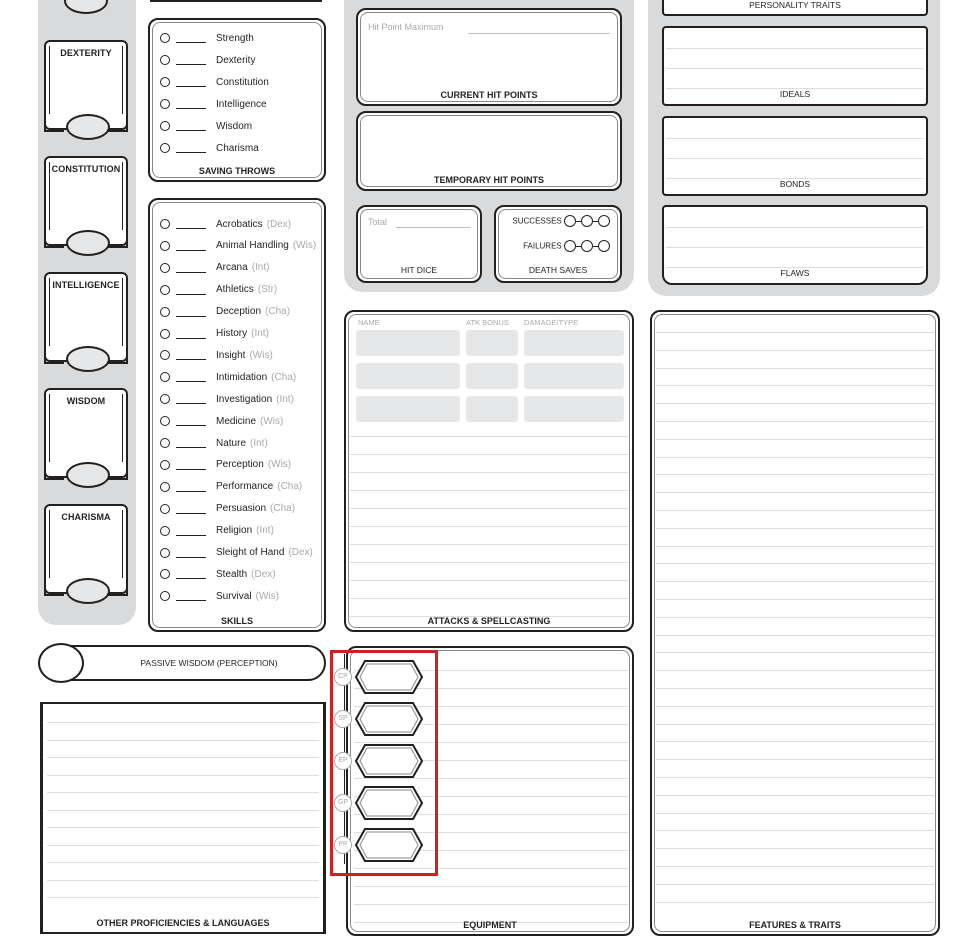  Describe the element at coordinates (207, 60) in the screenshot. I see `saving-throw-row: Dexterity` at that location.